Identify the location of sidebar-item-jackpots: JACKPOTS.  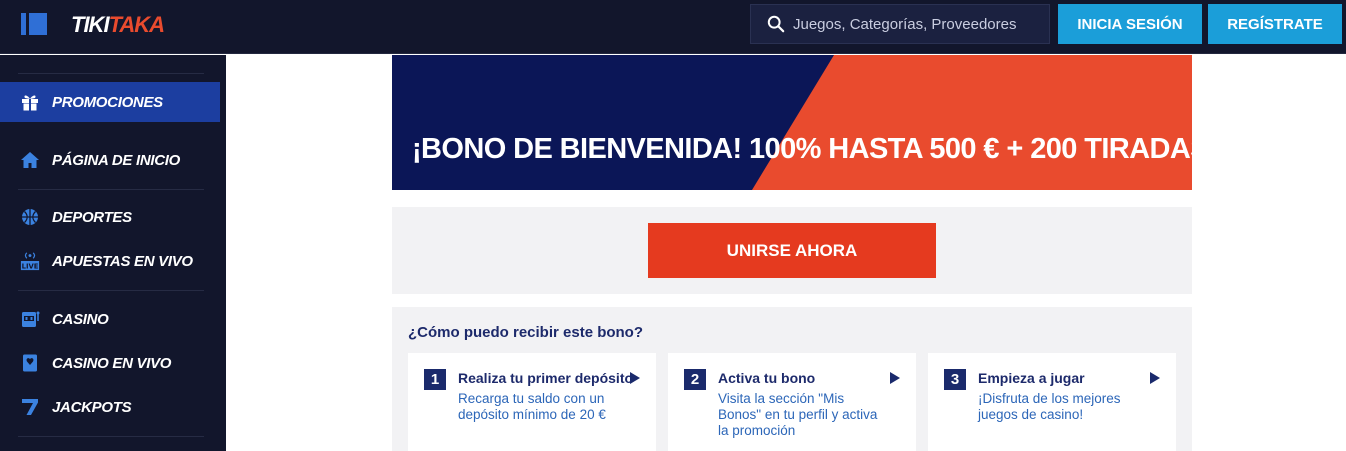
(110, 407).